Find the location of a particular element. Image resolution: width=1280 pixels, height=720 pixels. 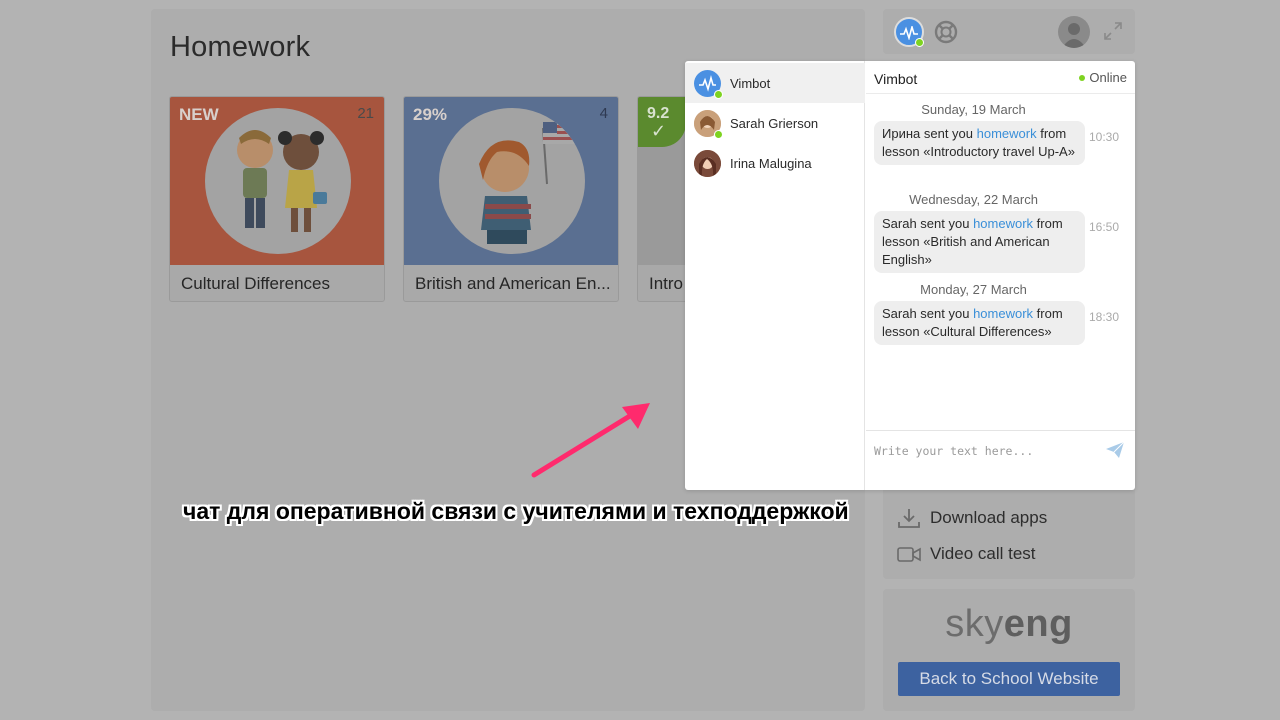

progress-badge: 29% is located at coordinates (430, 114).